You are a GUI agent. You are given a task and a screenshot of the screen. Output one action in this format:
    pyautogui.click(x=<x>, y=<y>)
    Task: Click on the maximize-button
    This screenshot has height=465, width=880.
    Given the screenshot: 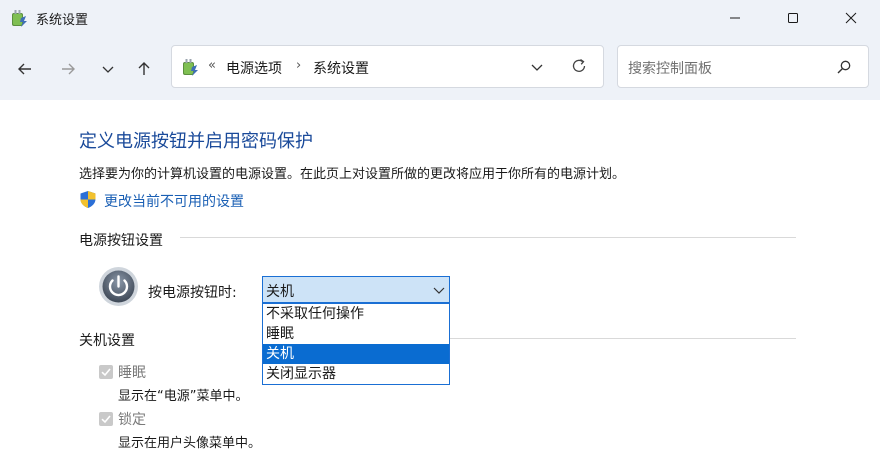 What is the action you would take?
    pyautogui.click(x=793, y=18)
    